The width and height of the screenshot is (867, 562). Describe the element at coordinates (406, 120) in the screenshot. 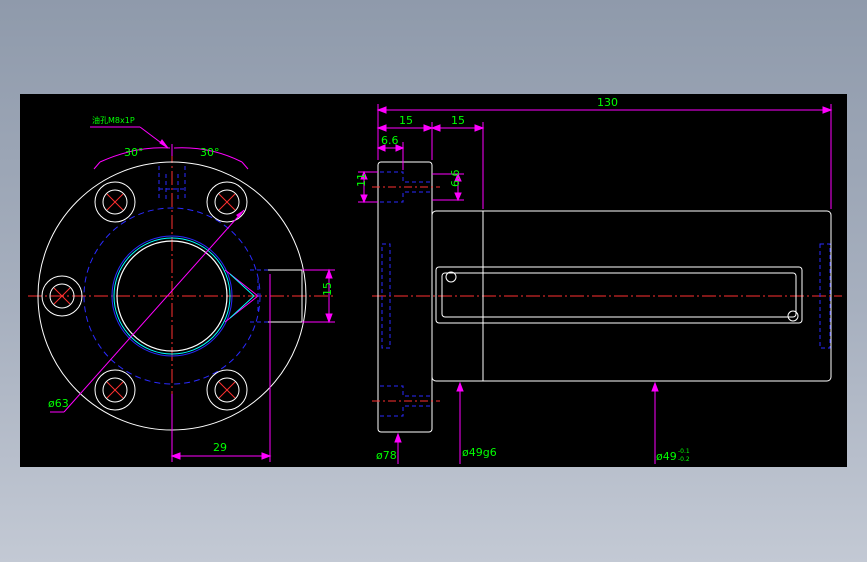

I see `dim-flange-thickness-label: 15` at that location.